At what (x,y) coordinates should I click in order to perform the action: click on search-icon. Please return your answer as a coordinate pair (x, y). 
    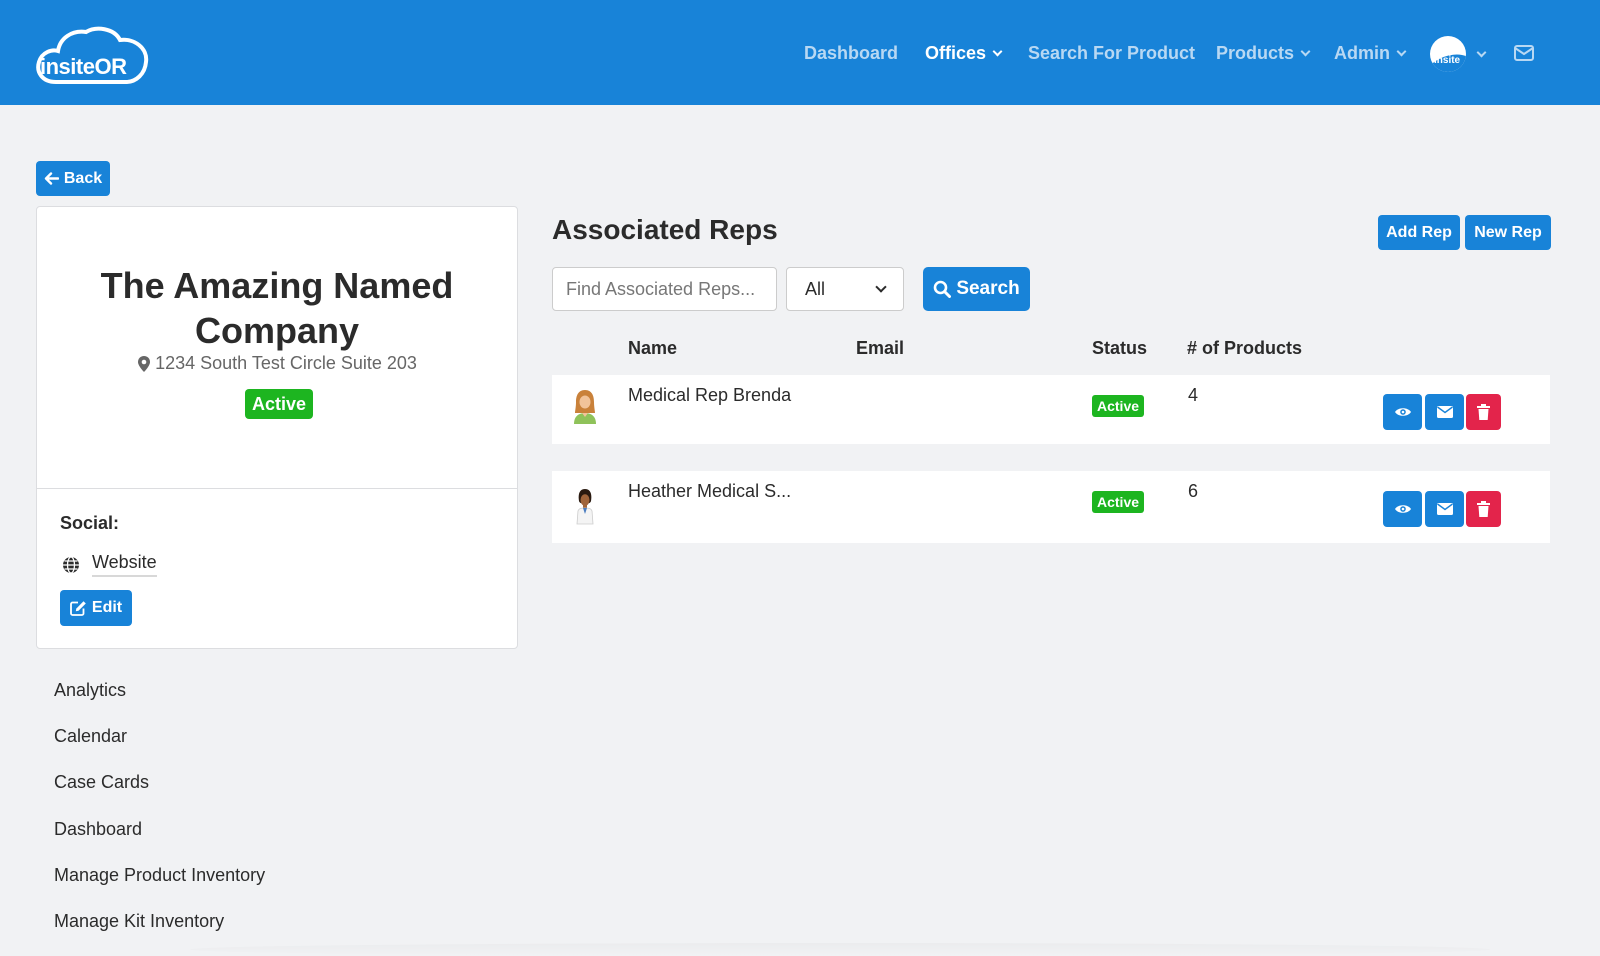
    Looking at the image, I should click on (943, 289).